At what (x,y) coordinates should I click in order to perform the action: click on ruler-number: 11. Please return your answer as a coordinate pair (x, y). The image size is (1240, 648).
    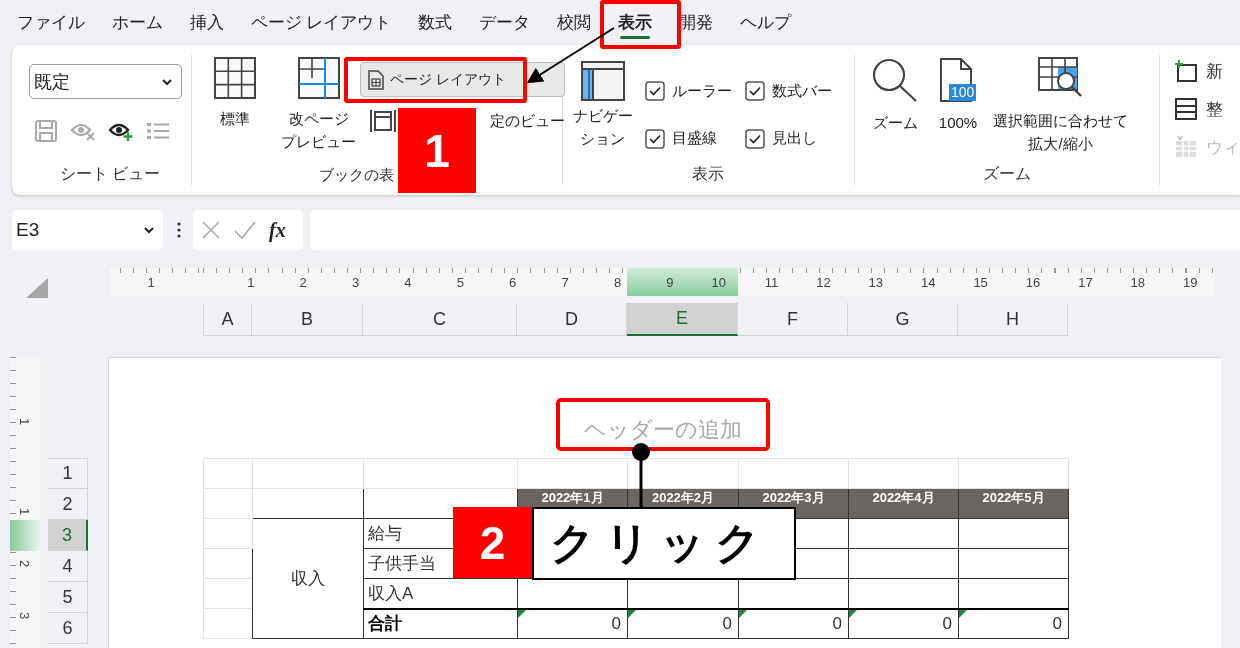
    Looking at the image, I should click on (772, 282).